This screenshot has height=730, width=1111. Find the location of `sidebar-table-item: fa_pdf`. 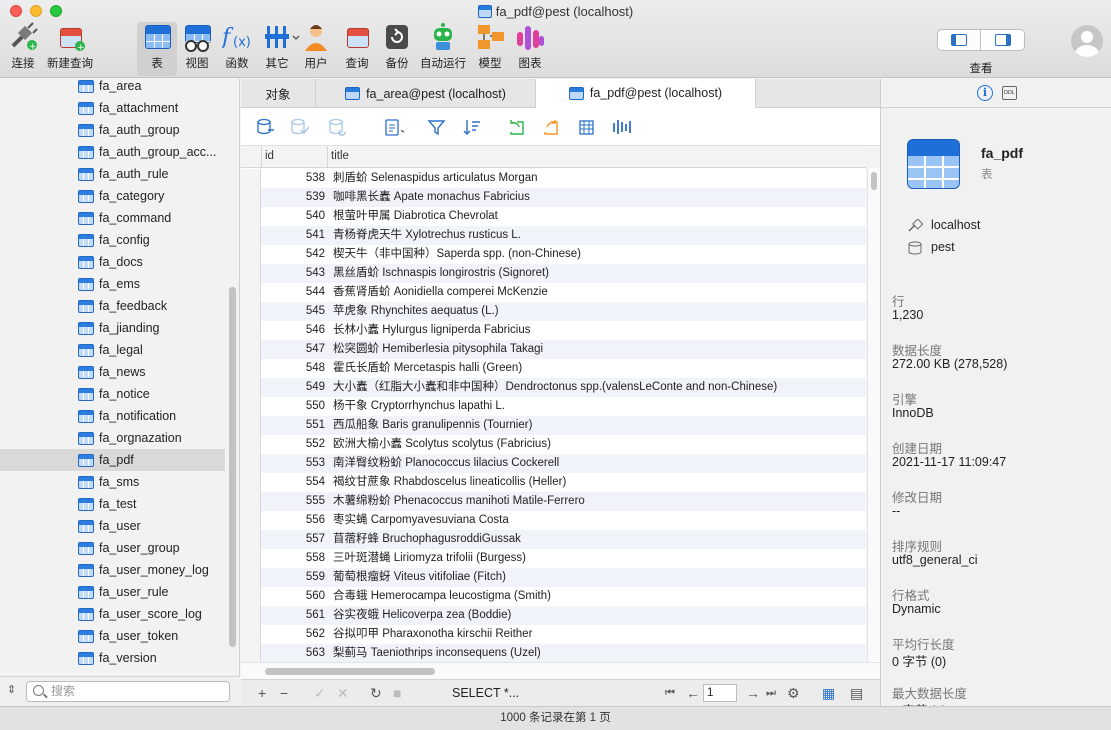

sidebar-table-item: fa_pdf is located at coordinates (112, 460).